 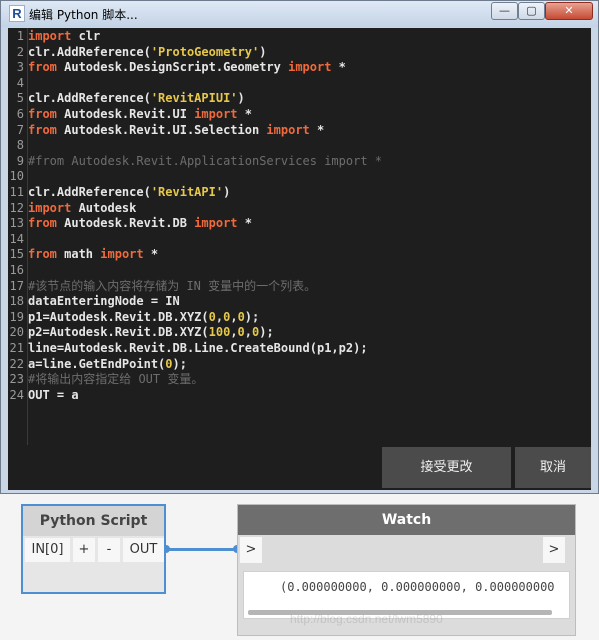 I want to click on code-token: a=line.GetEndPoint(, so click(x=97, y=363).